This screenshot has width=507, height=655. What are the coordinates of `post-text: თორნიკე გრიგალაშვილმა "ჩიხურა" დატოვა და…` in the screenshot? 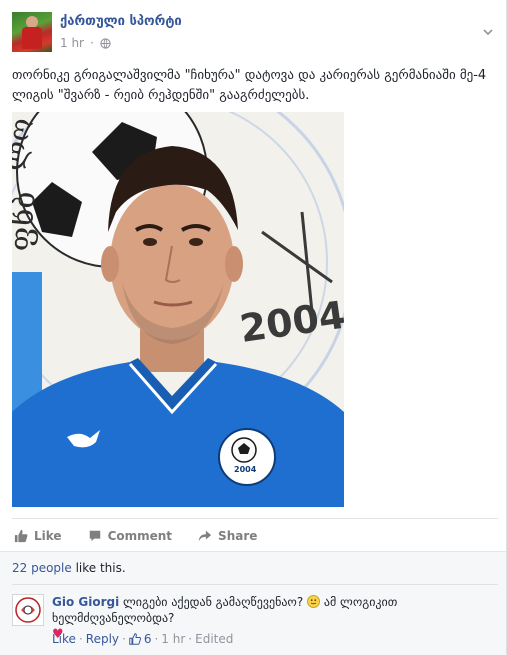 It's located at (249, 85).